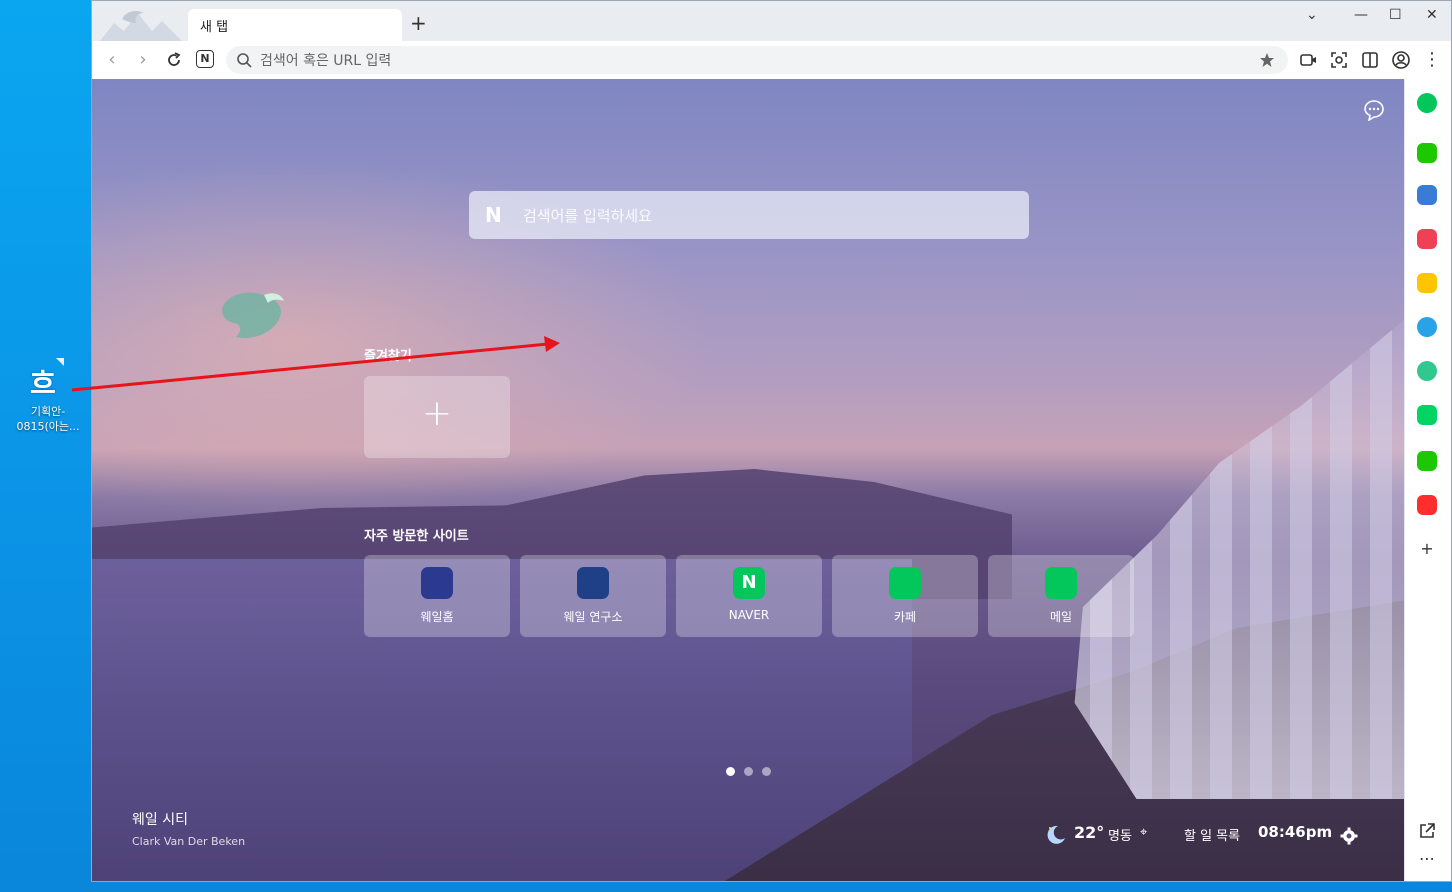 The height and width of the screenshot is (892, 1452). What do you see at coordinates (1312, 15) in the screenshot?
I see `tab-search-button: ⌄` at bounding box center [1312, 15].